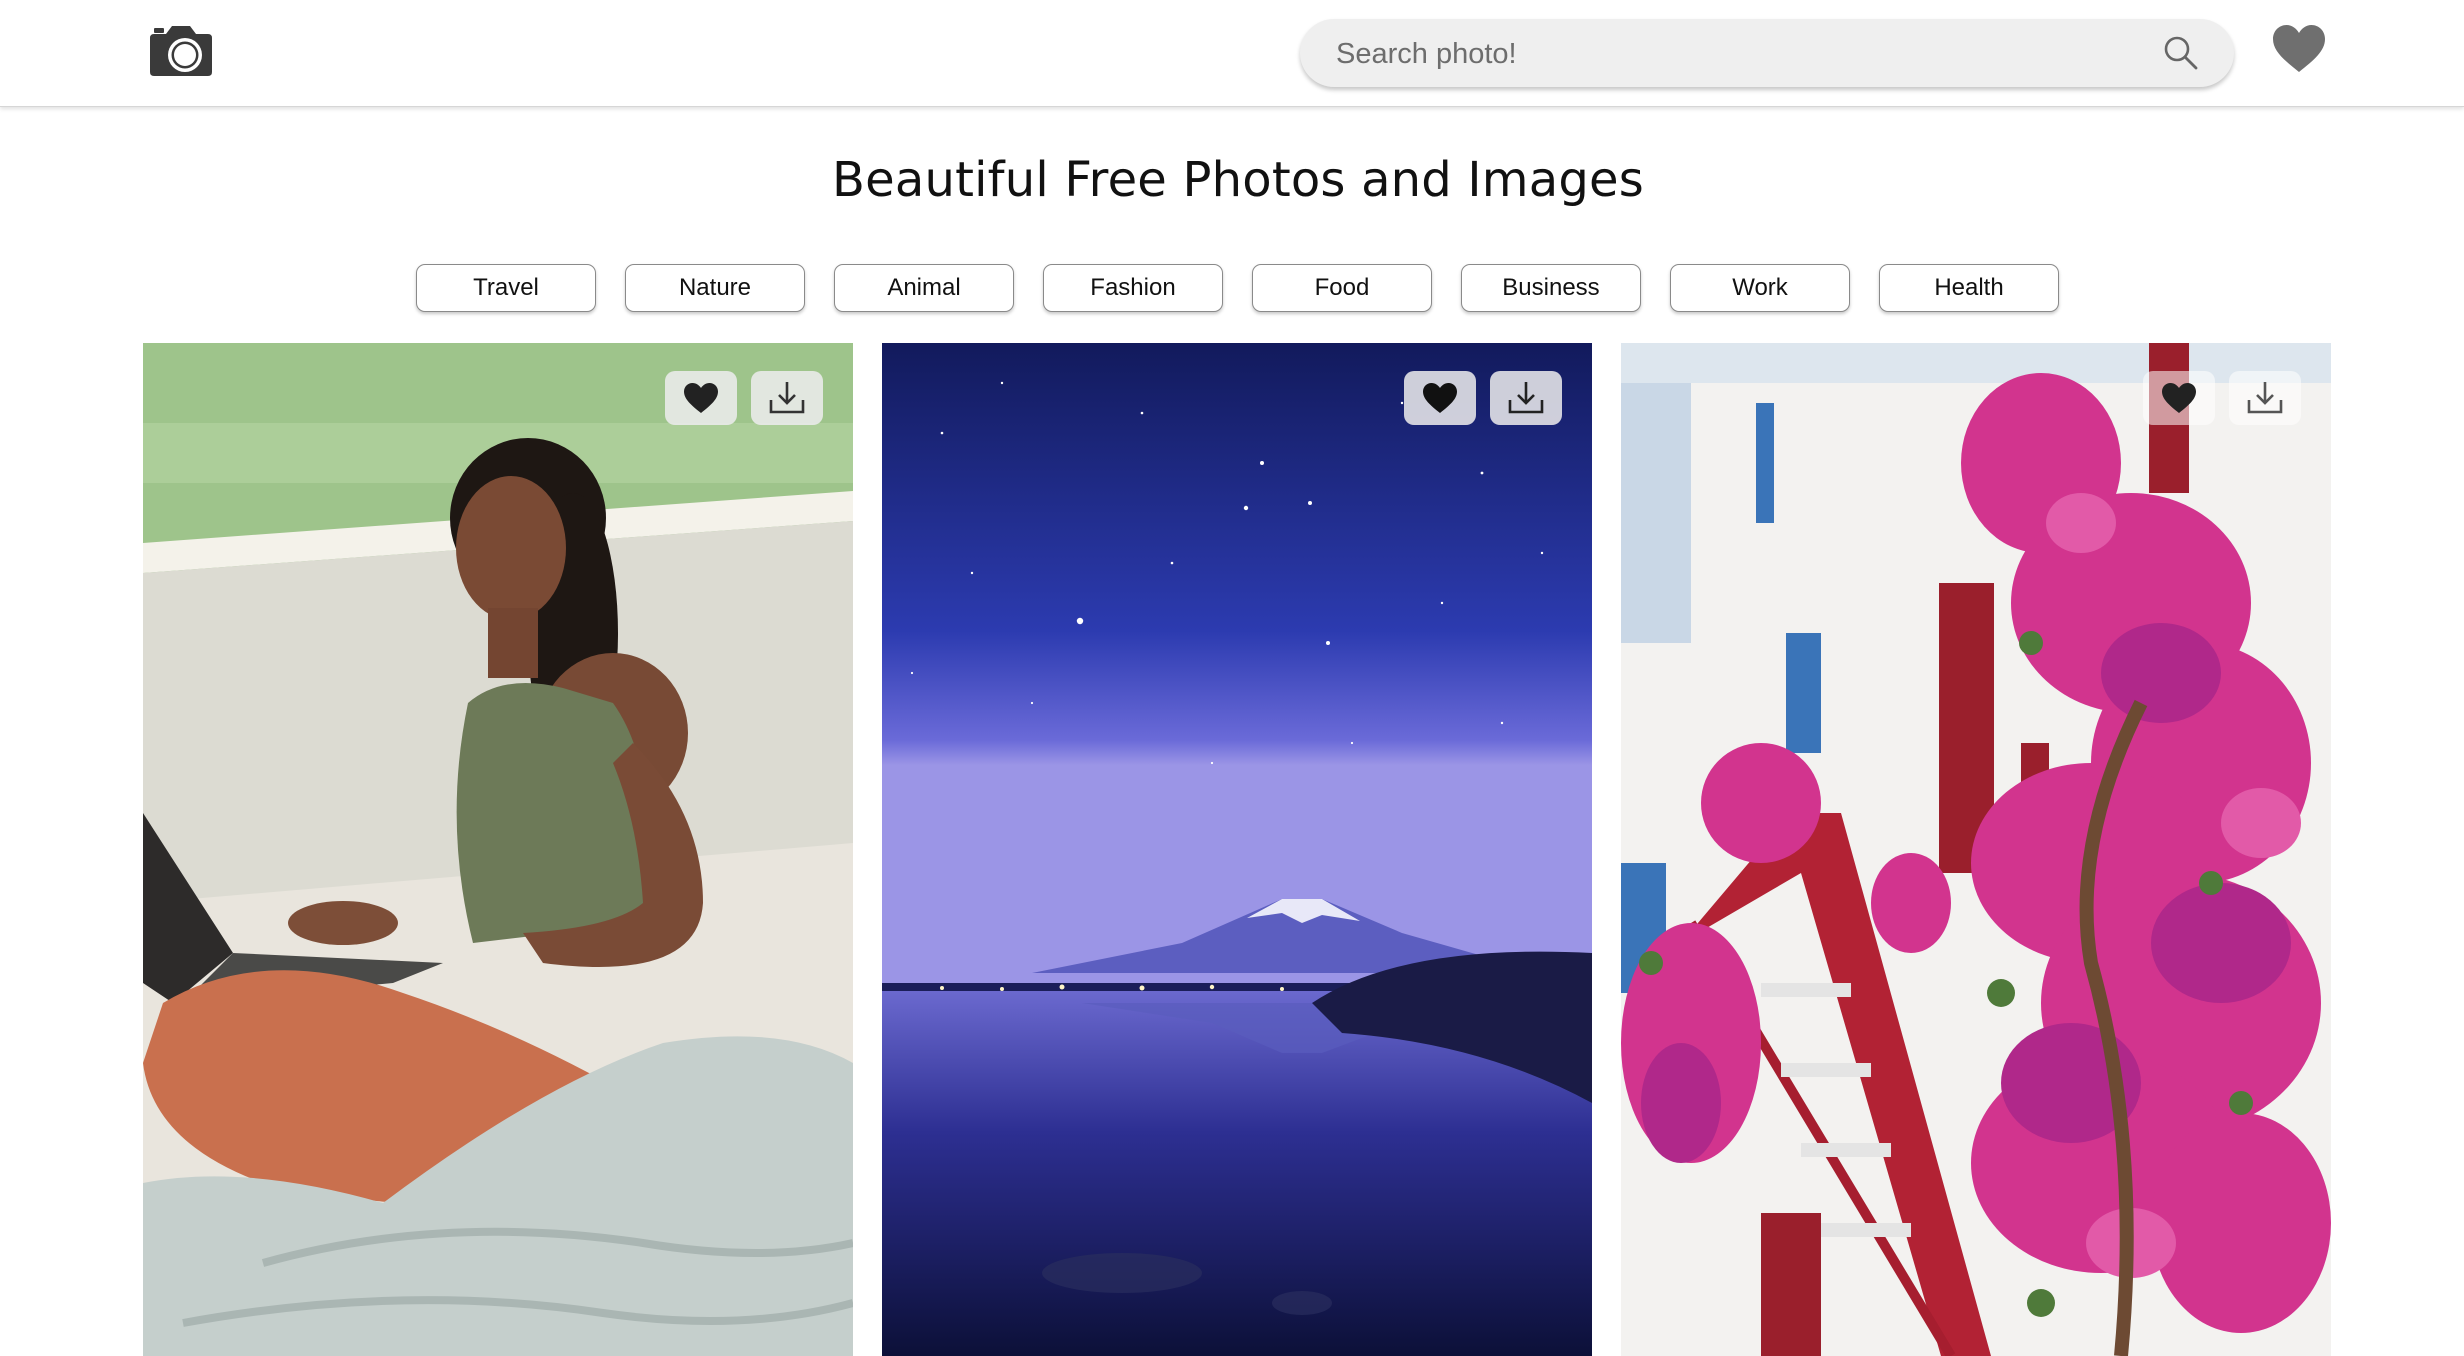 The image size is (2464, 1356). What do you see at coordinates (2299, 49) in the screenshot?
I see `favorites-heart-icon` at bounding box center [2299, 49].